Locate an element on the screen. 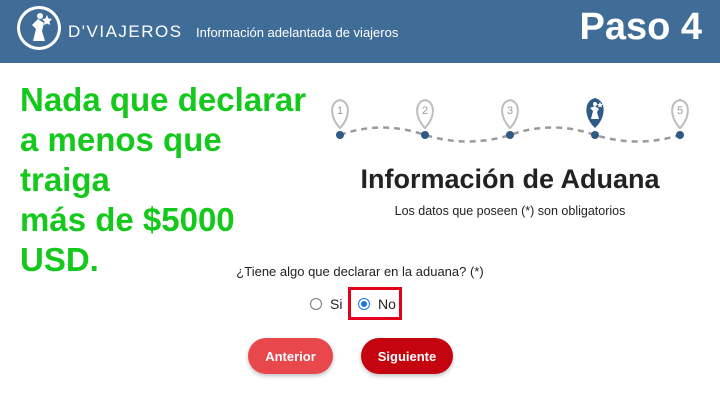 This screenshot has width=720, height=399. annotation-highlight-box is located at coordinates (375, 303).